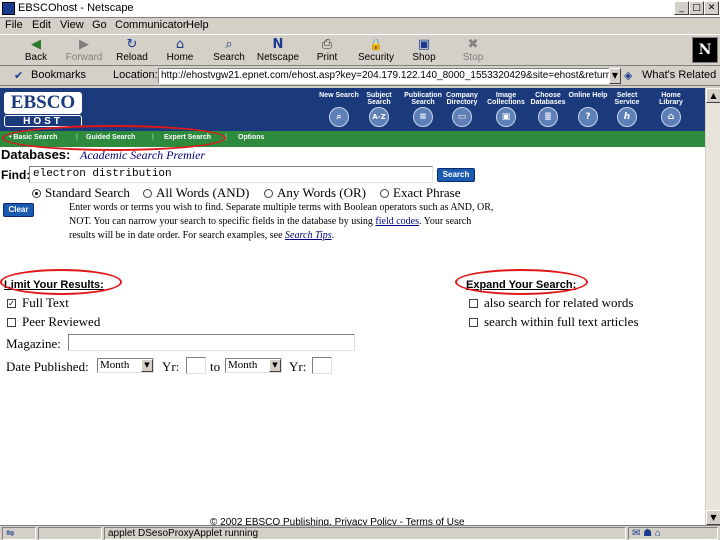 The image size is (720, 540). What do you see at coordinates (462, 99) in the screenshot?
I see `nav-label: Company Directory` at bounding box center [462, 99].